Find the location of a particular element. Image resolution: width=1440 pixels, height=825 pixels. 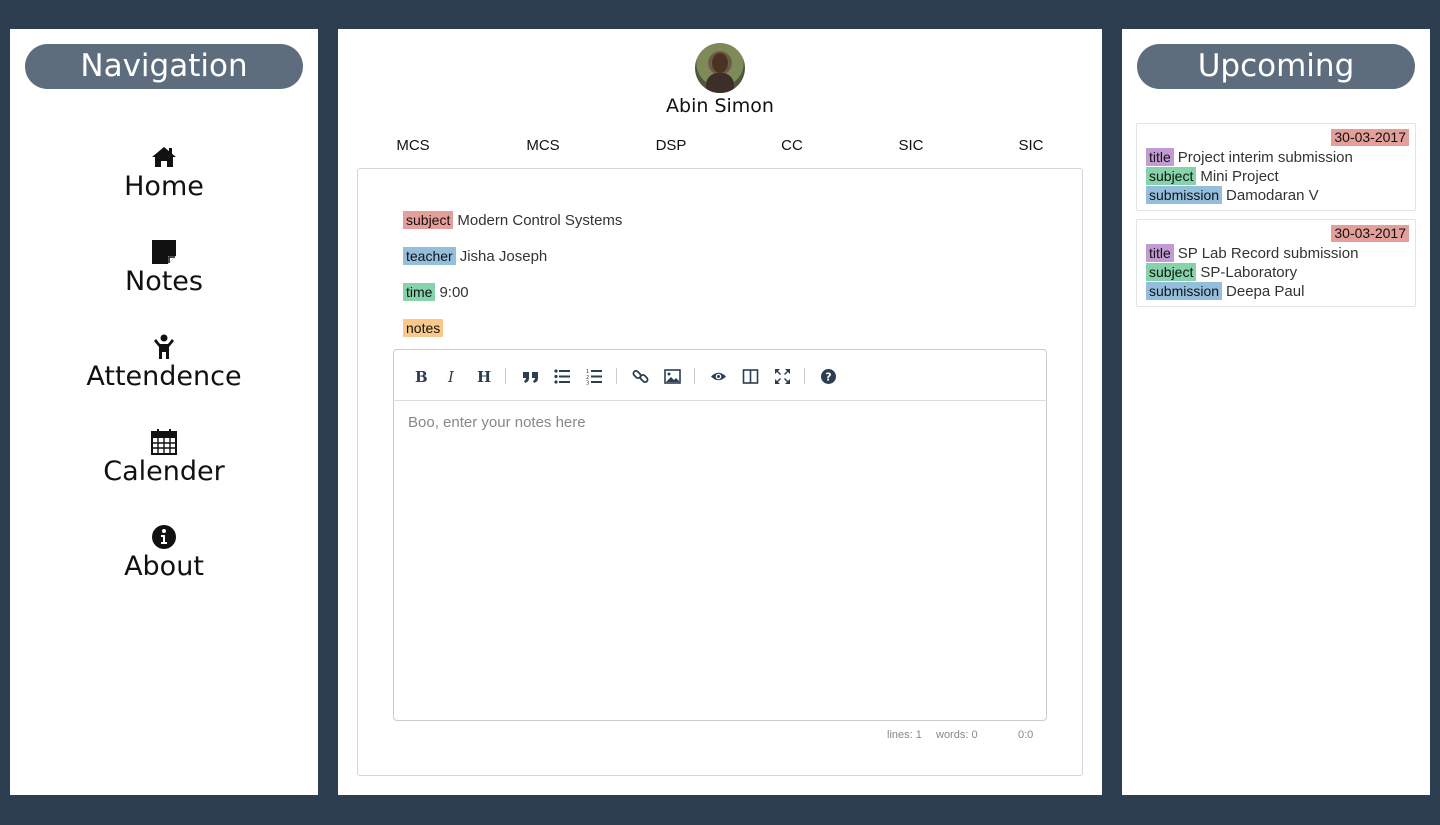

subject-value: Modern Control Systems is located at coordinates (540, 220).